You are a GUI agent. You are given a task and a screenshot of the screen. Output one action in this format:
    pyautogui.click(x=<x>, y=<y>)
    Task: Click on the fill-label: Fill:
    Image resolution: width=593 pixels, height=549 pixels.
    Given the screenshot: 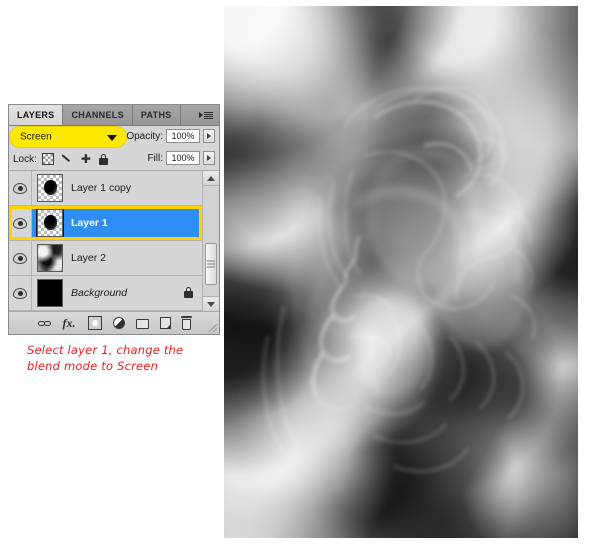 What is the action you would take?
    pyautogui.click(x=155, y=158)
    